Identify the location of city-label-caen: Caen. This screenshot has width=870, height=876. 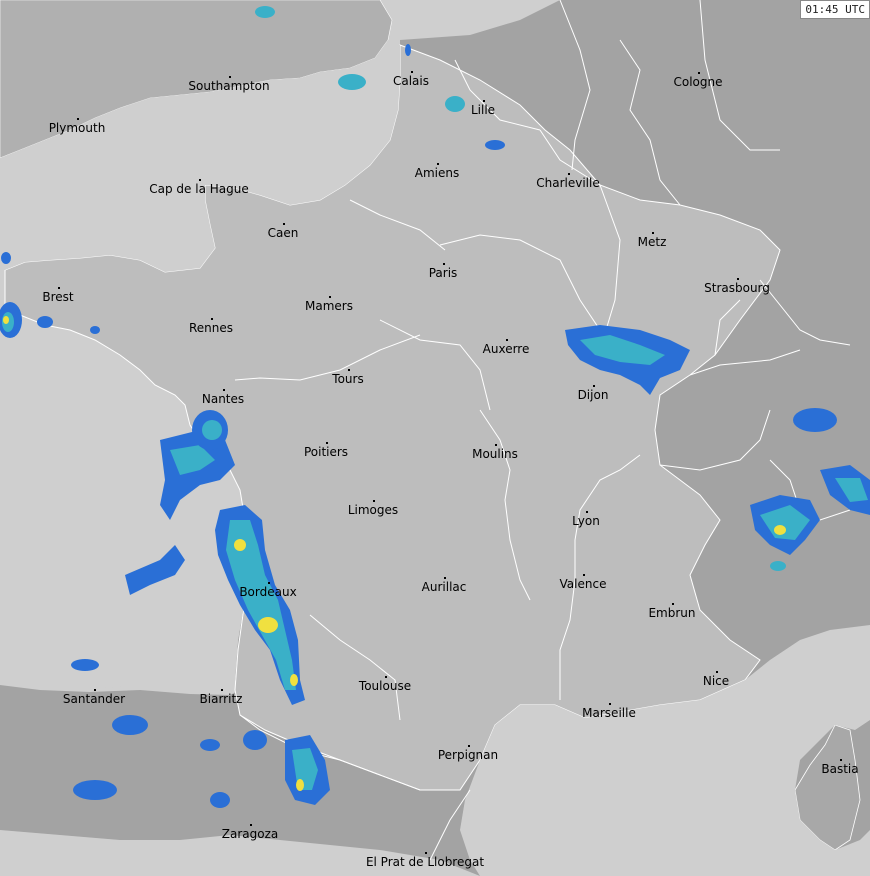
(283, 233).